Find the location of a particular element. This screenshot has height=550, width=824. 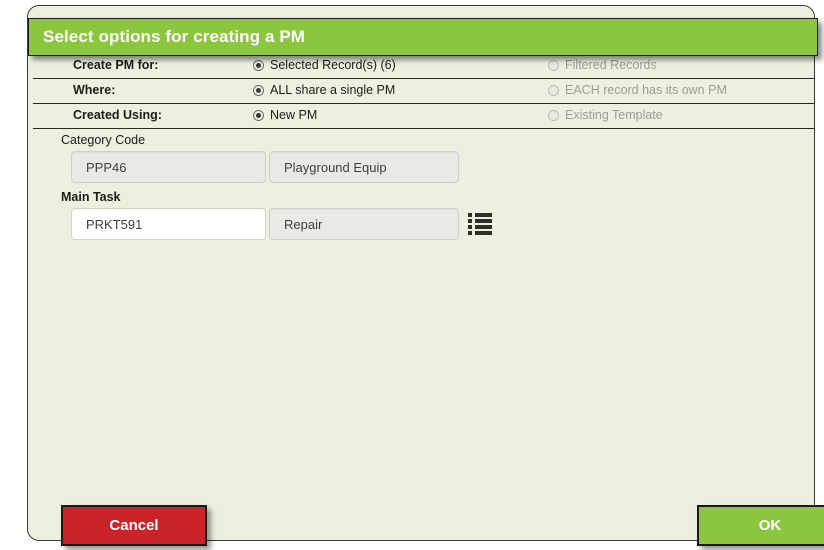

category-code-group: Category Code PPP46 Playground Equip is located at coordinates (260, 158).